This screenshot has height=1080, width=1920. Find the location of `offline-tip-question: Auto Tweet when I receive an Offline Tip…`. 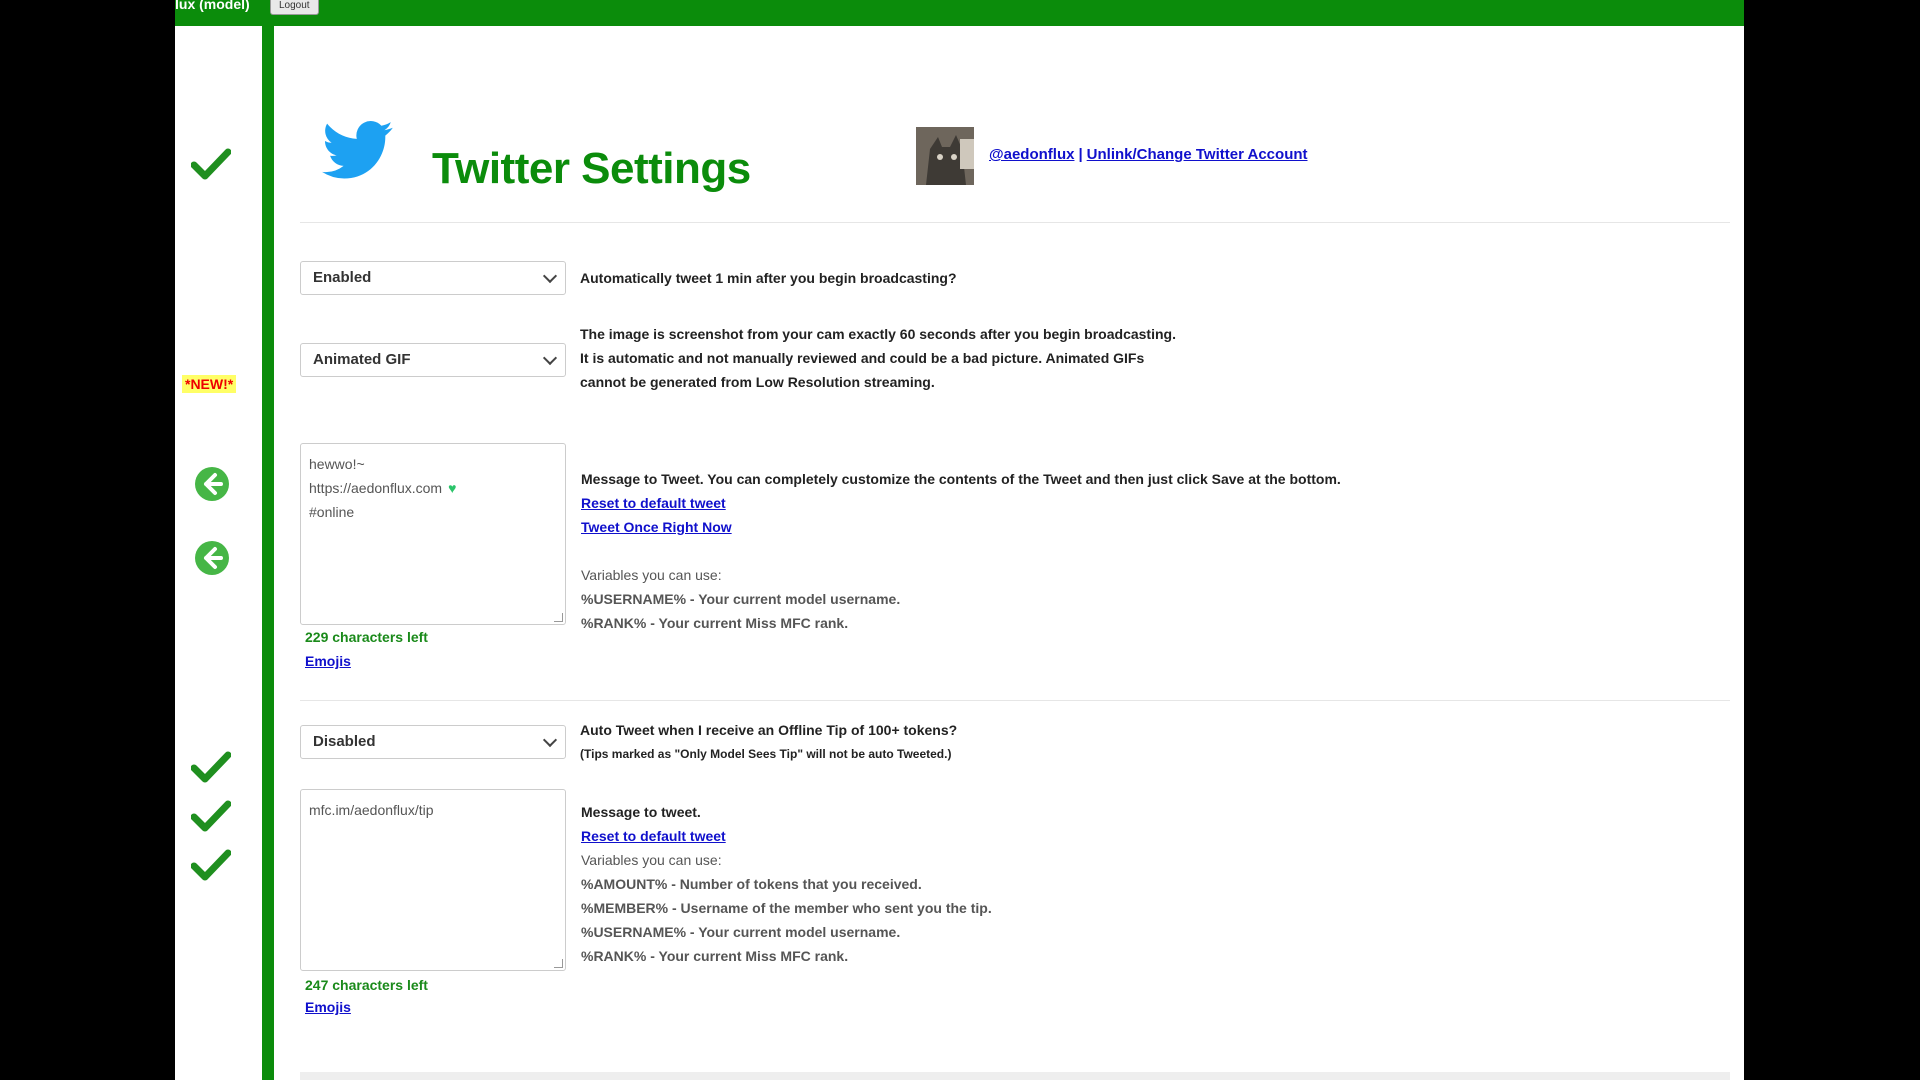

offline-tip-question: Auto Tweet when I receive an Offline Tip… is located at coordinates (769, 730).